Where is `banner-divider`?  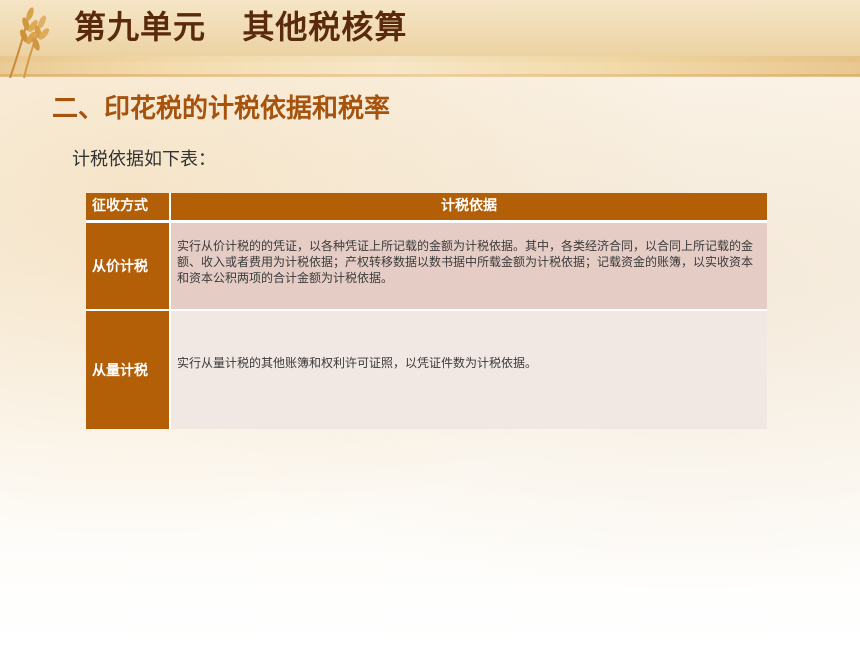 banner-divider is located at coordinates (430, 75).